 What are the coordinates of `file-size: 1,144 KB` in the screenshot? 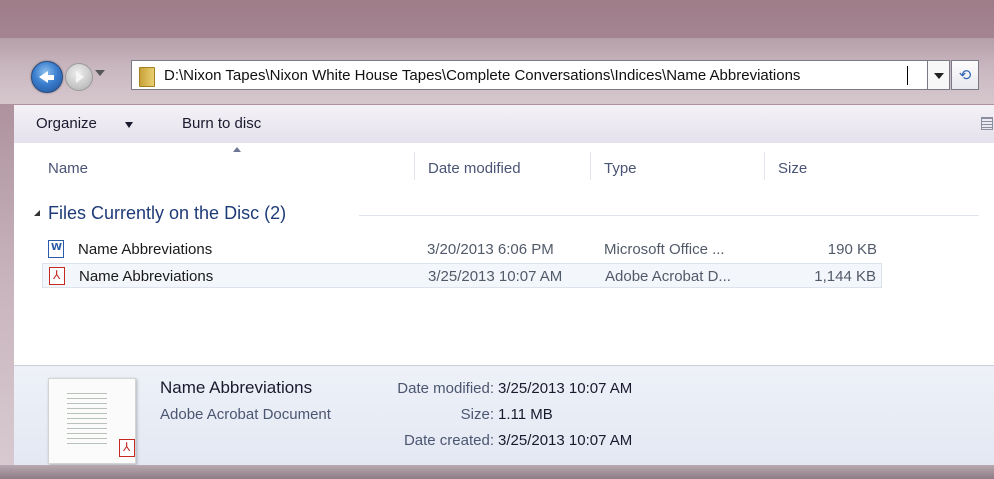 It's located at (845, 276).